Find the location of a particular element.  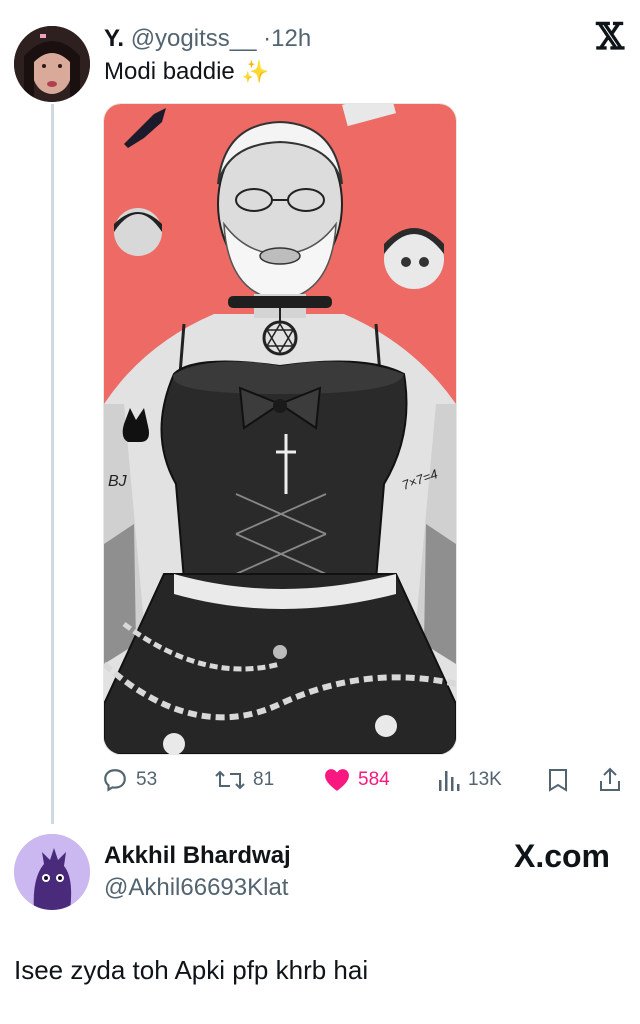

post-header: Y. @yogitss__ ·12h is located at coordinates (207, 39).